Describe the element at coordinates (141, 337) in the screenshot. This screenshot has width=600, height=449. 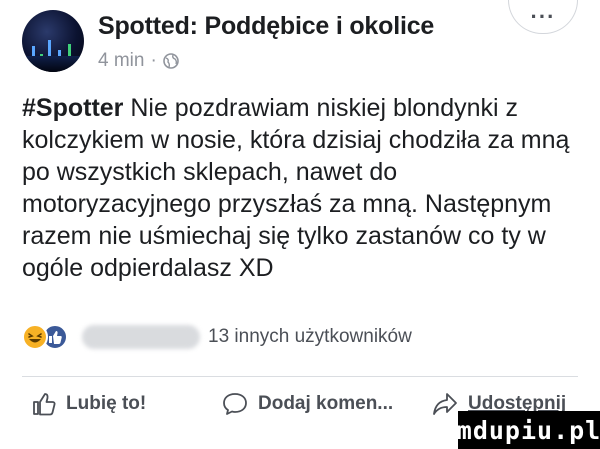
I see `reactor-names-blurred` at that location.